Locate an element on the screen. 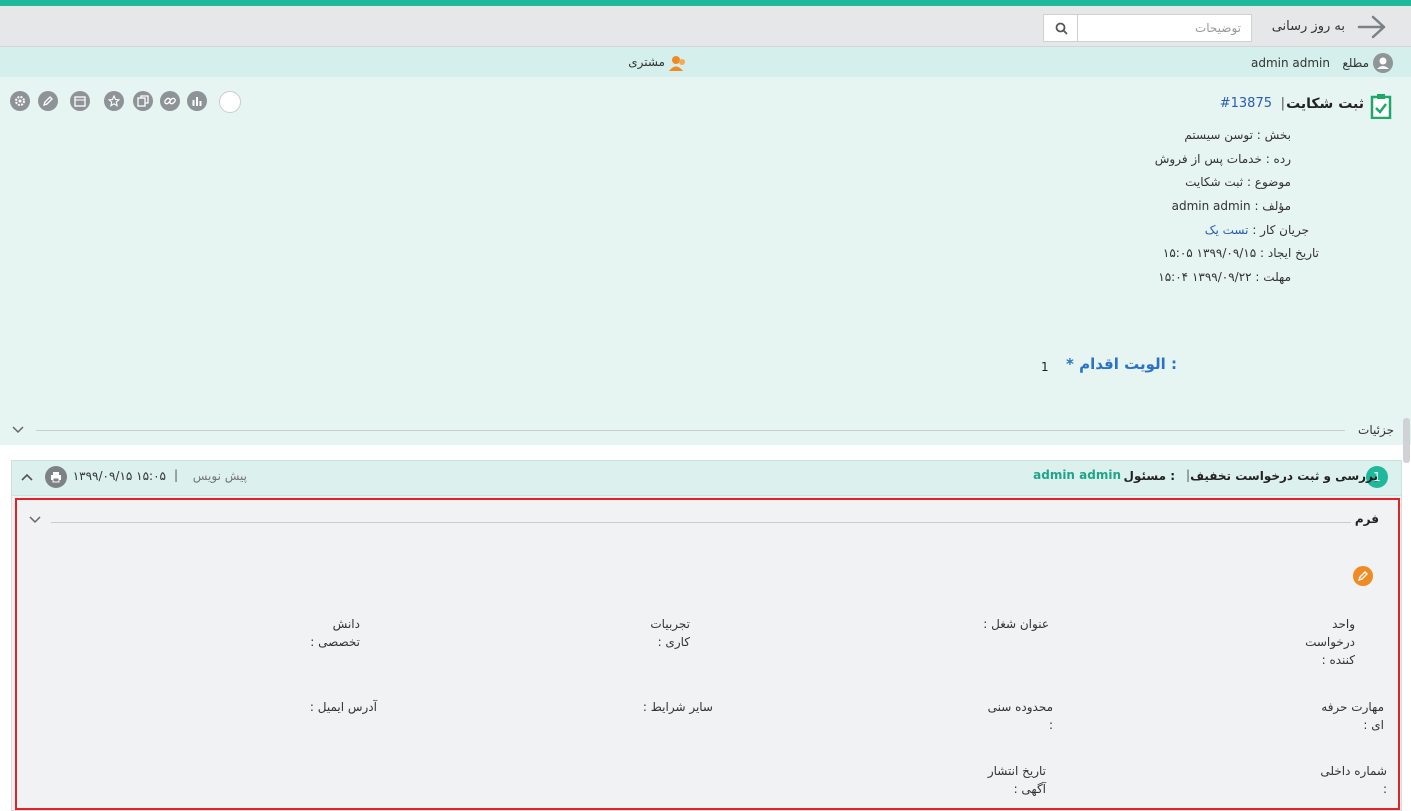 This screenshot has width=1411, height=811. field-label: تاریخ ایجاد : is located at coordinates (1289, 253).